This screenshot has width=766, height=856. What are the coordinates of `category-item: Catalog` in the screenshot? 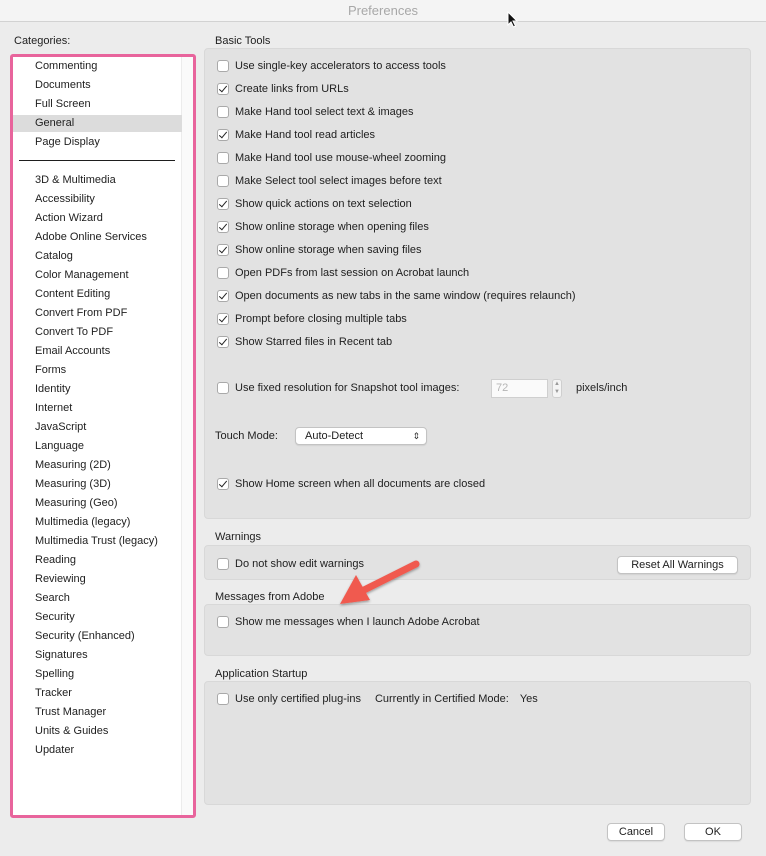 It's located at (97, 256).